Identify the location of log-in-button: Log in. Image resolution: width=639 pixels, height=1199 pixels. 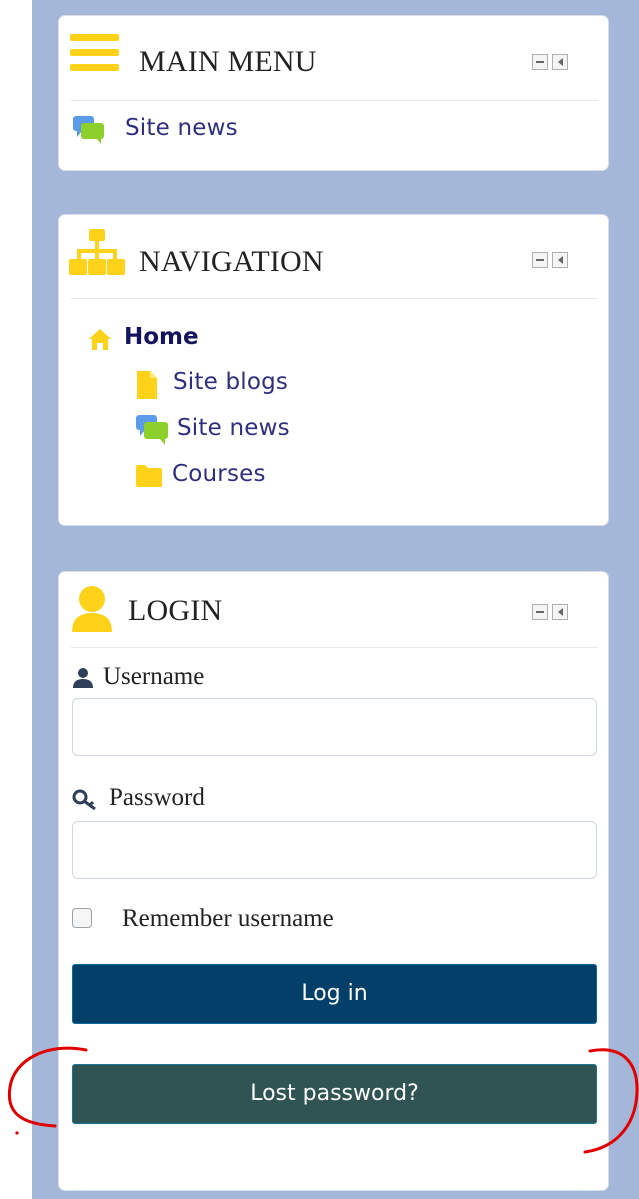
(334, 994).